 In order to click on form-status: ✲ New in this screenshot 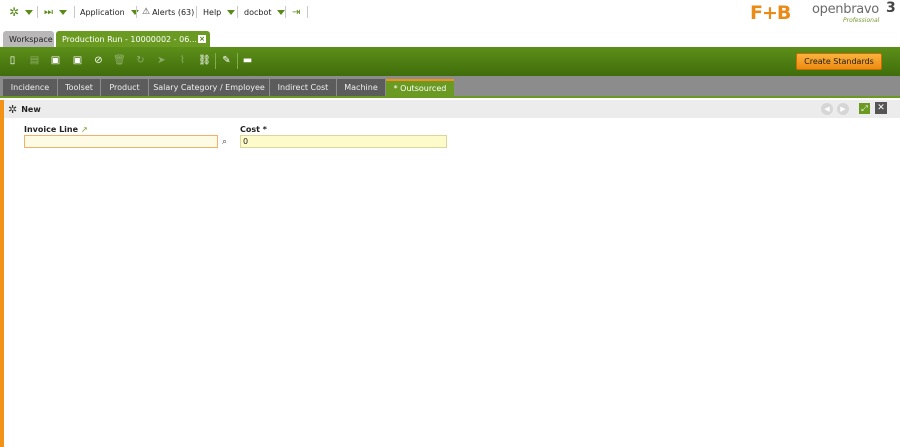, I will do `click(24, 109)`.